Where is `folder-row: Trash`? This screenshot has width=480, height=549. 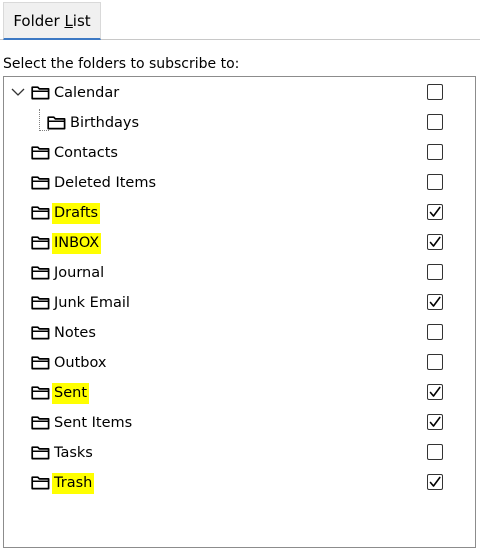
folder-row: Trash is located at coordinates (239, 484).